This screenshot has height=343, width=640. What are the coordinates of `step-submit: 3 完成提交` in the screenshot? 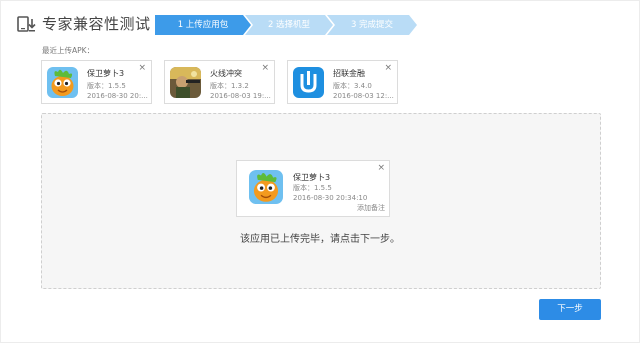 It's located at (372, 25).